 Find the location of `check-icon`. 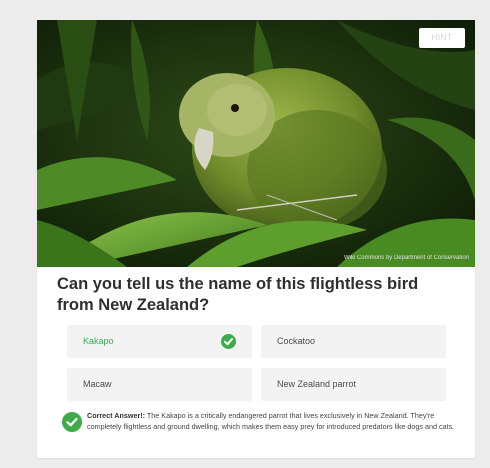

check-icon is located at coordinates (228, 341).